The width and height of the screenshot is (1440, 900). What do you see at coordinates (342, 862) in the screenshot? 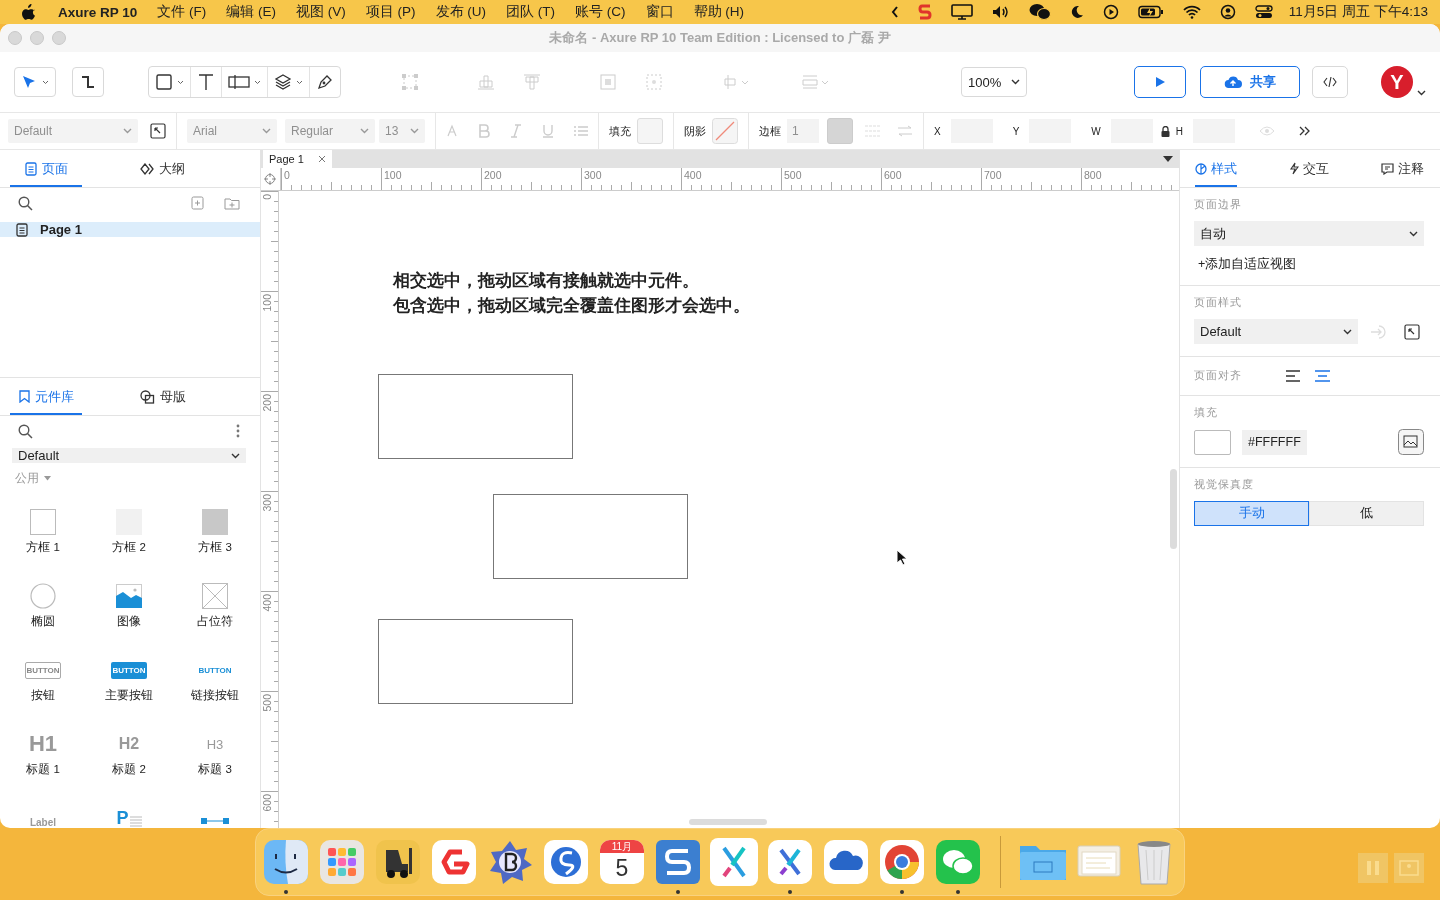
I see `app-grid-icon` at bounding box center [342, 862].